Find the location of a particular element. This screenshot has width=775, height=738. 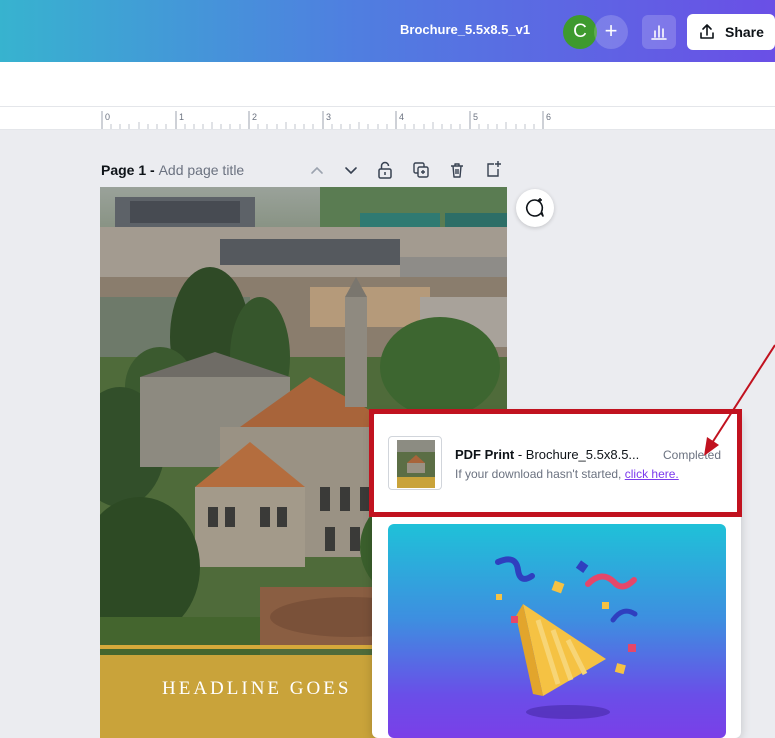

ruler: 0 1 2 3 4 5 6 is located at coordinates (387, 118).